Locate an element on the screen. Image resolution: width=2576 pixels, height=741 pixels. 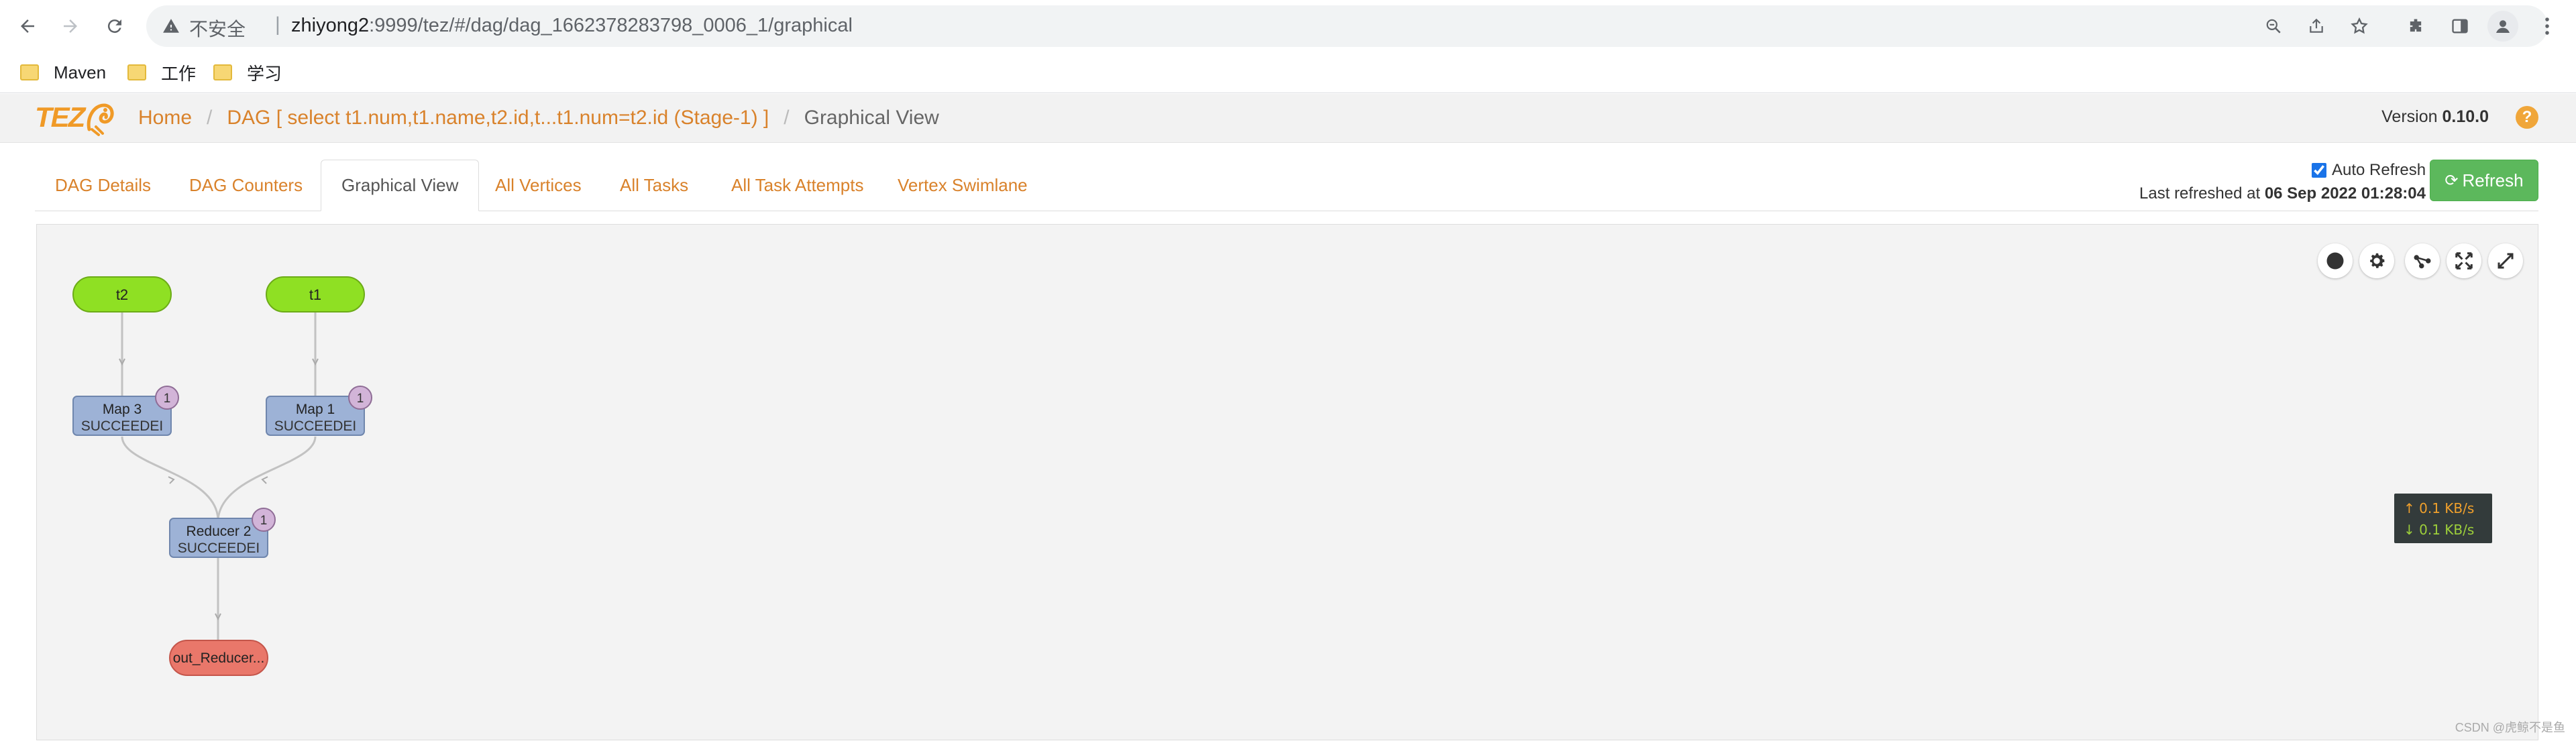
vertex-node-map1: Map 1 SUCCEEDEI 1 is located at coordinates (319, 411).